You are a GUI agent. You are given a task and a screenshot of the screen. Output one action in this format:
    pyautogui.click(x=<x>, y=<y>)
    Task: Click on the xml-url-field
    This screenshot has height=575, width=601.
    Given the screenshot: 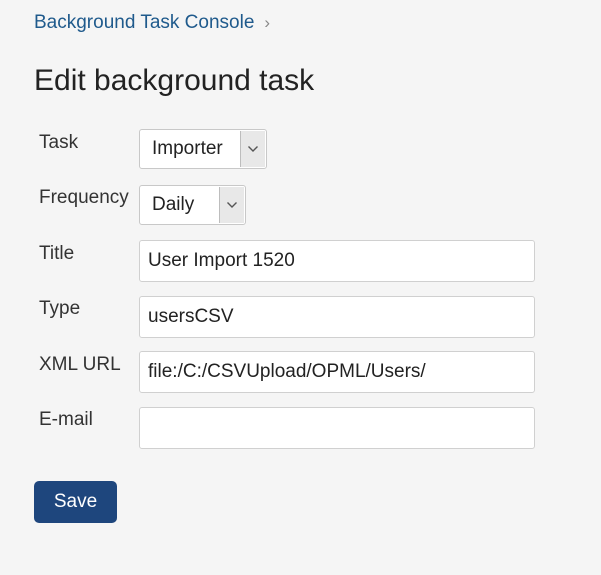 What is the action you would take?
    pyautogui.click(x=337, y=372)
    